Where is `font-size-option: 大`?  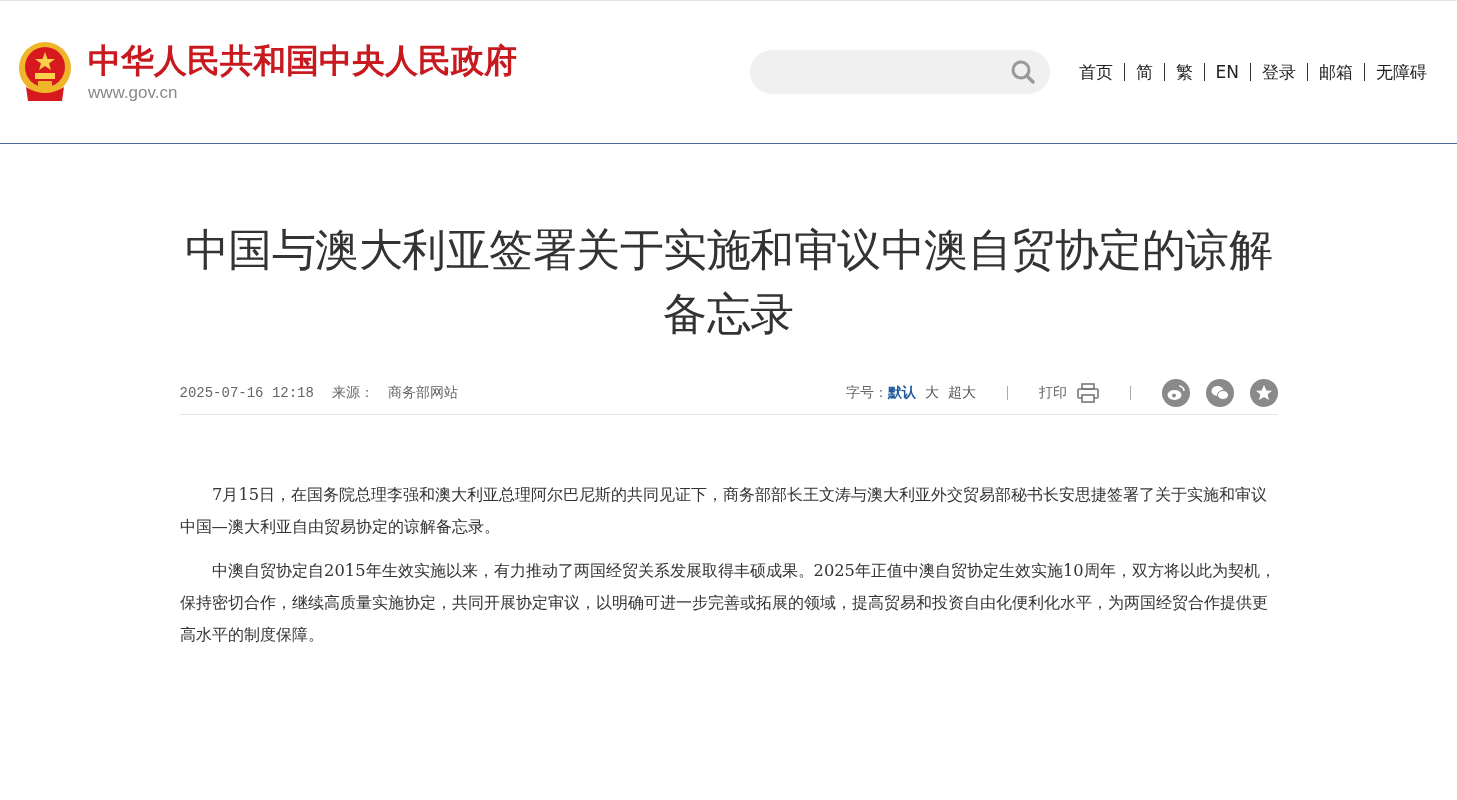 font-size-option: 大 is located at coordinates (931, 393).